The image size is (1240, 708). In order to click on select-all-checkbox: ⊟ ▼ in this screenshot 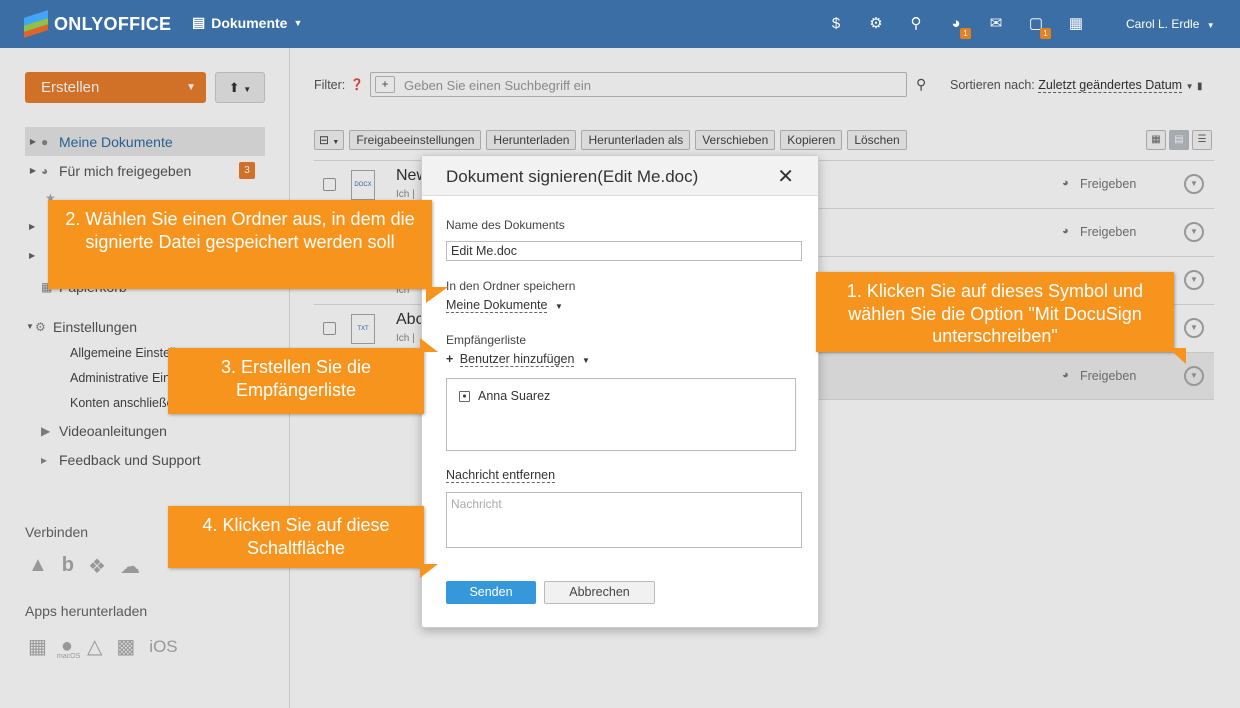, I will do `click(329, 140)`.